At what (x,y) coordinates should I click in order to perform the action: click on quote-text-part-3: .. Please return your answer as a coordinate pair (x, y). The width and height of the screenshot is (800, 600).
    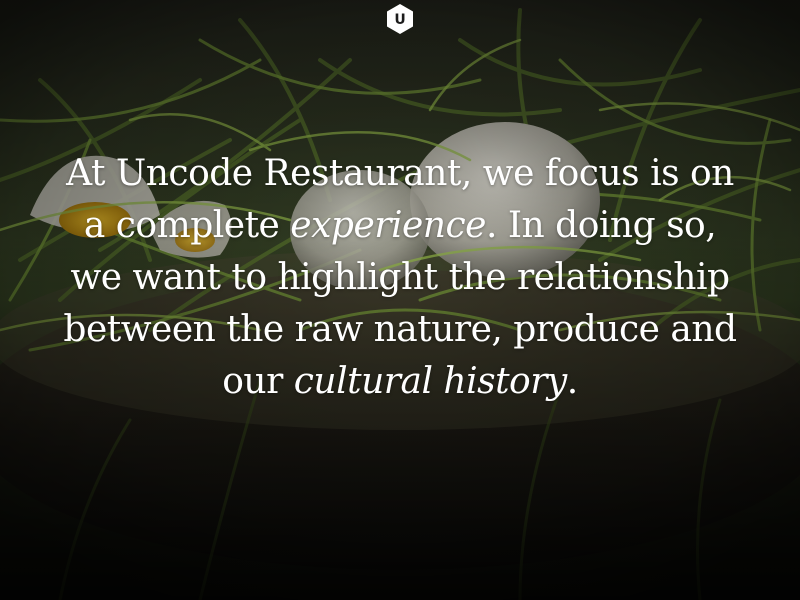
    Looking at the image, I should click on (572, 381).